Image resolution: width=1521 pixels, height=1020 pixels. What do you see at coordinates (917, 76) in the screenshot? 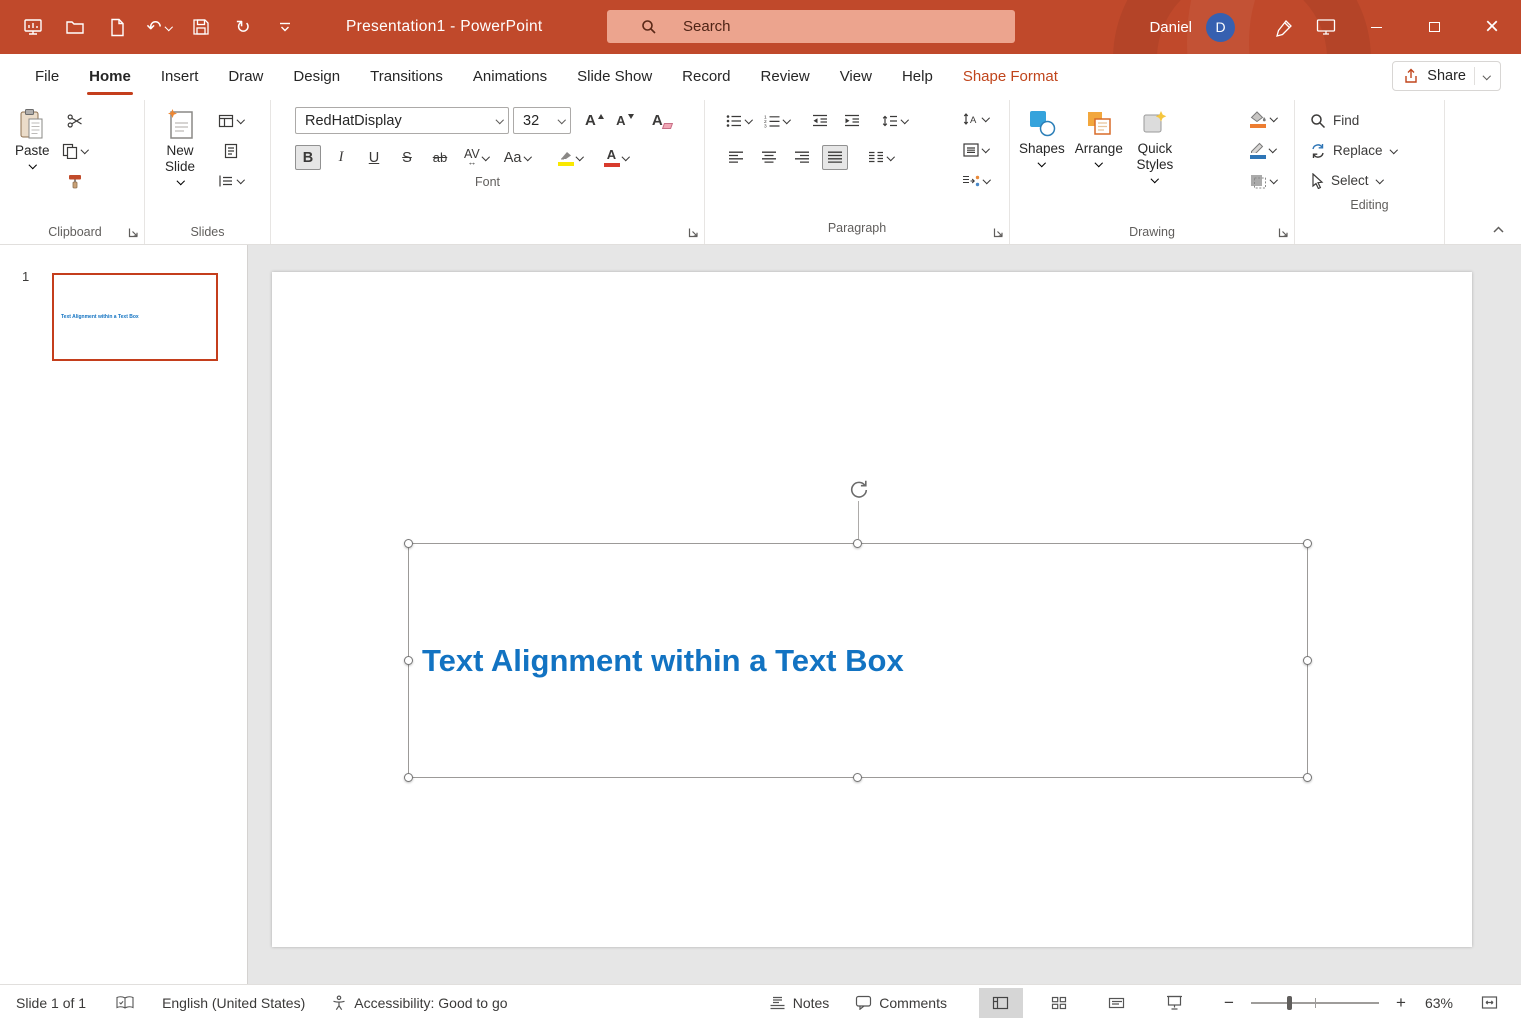
I see `tab-help: Help` at bounding box center [917, 76].